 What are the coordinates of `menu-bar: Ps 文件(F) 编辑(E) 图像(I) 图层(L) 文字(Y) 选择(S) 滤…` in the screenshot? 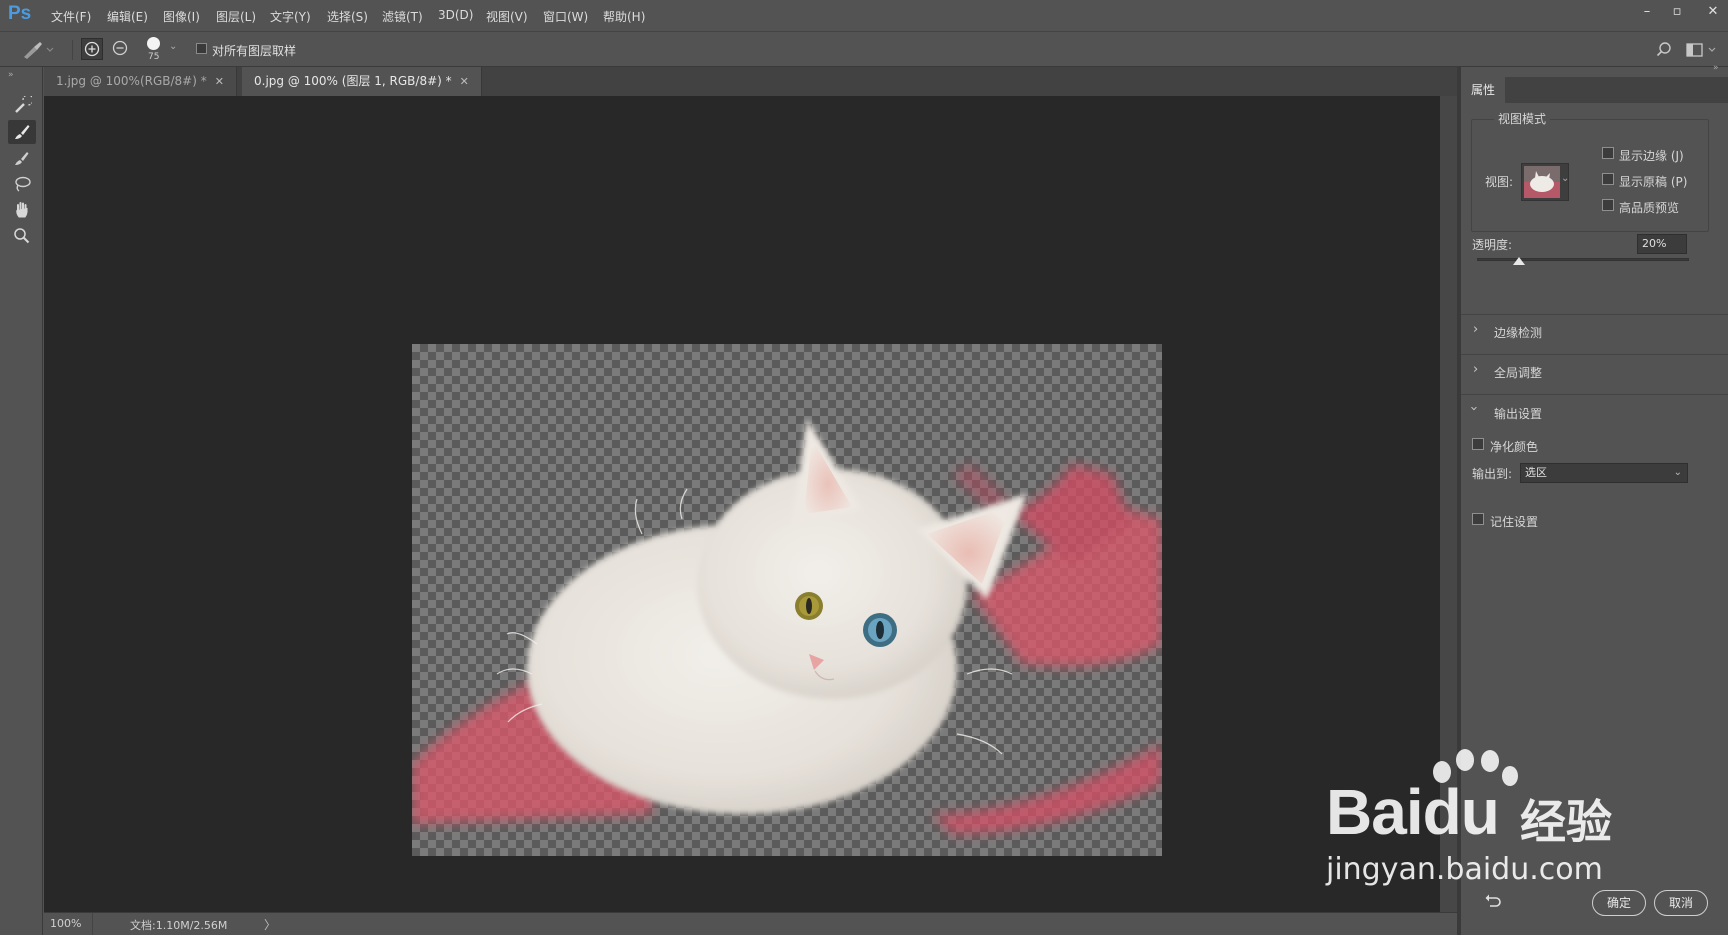 It's located at (864, 16).